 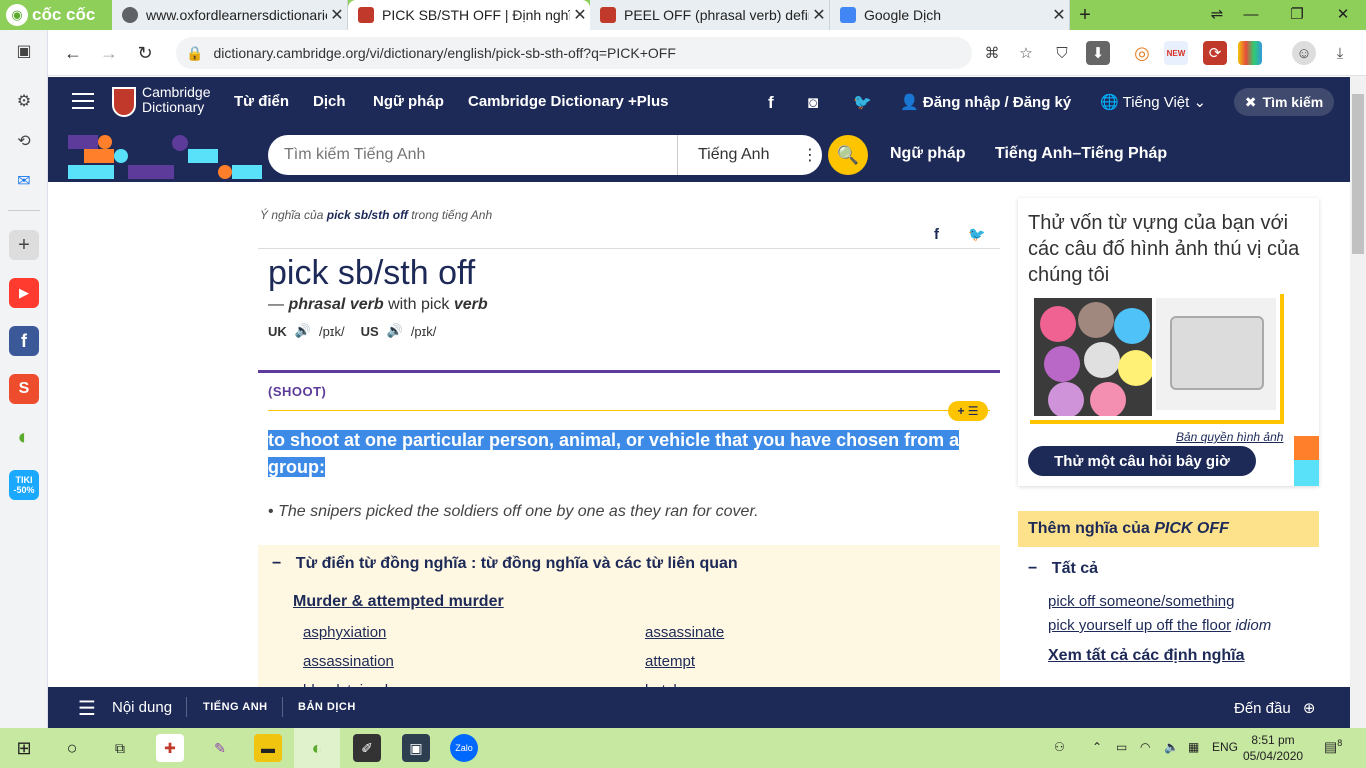 I want to click on add-to-wordlist-button: + ☰, so click(x=968, y=411).